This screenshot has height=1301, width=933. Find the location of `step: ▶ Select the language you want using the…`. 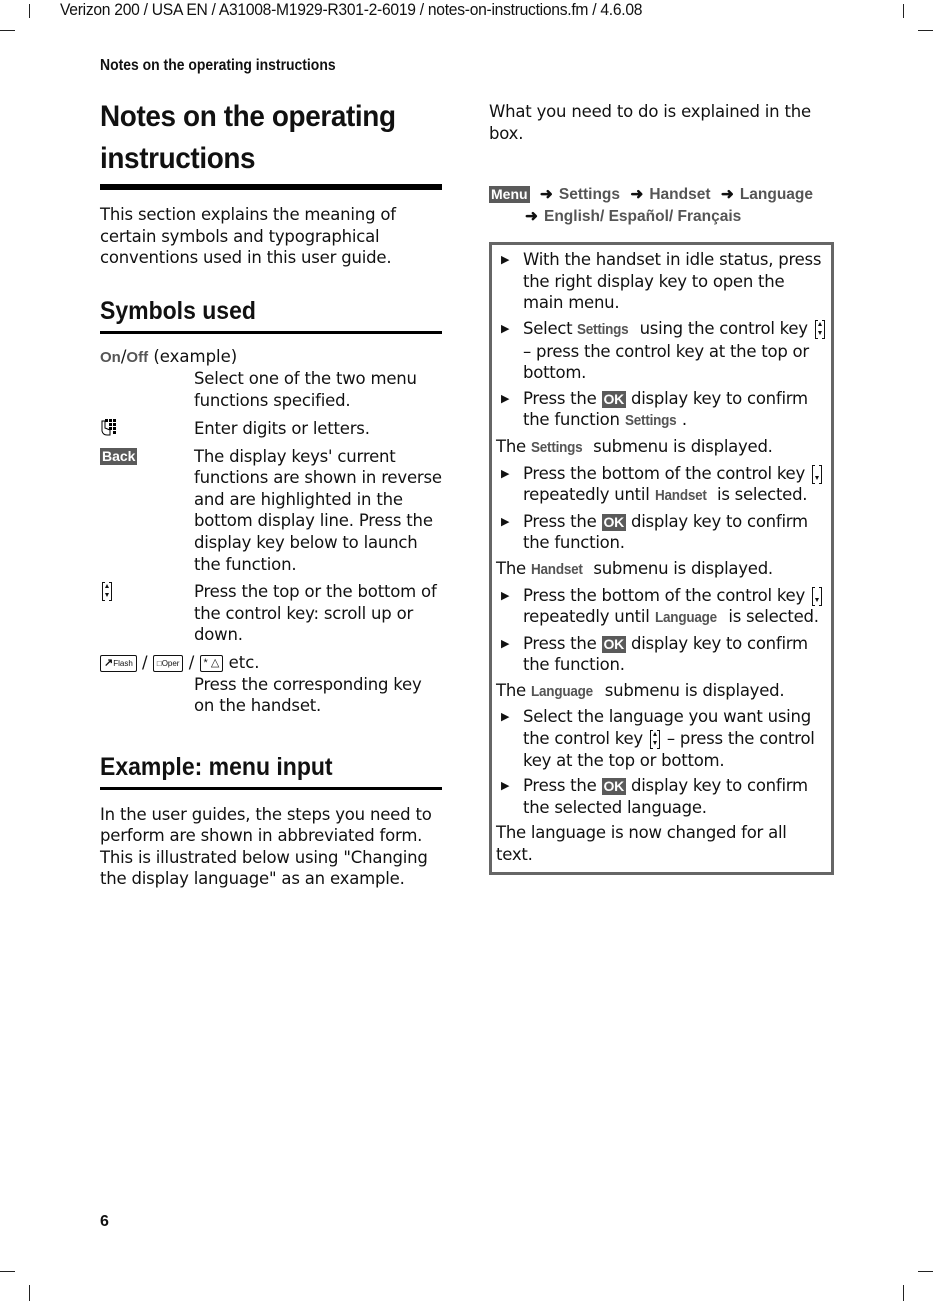

step: ▶ Select the language you want using the… is located at coordinates (662, 738).